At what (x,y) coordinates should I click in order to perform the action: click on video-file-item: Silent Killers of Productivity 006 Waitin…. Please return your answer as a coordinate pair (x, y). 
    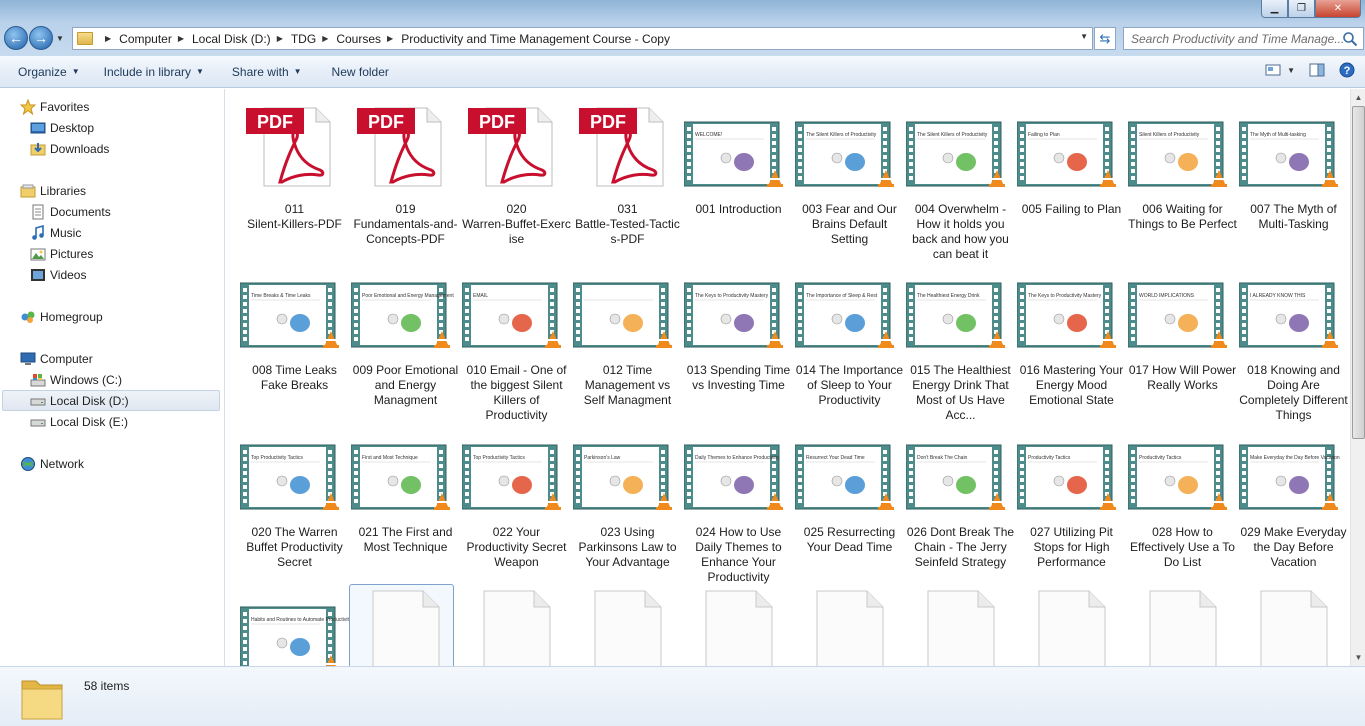
    Looking at the image, I should click on (1182, 175).